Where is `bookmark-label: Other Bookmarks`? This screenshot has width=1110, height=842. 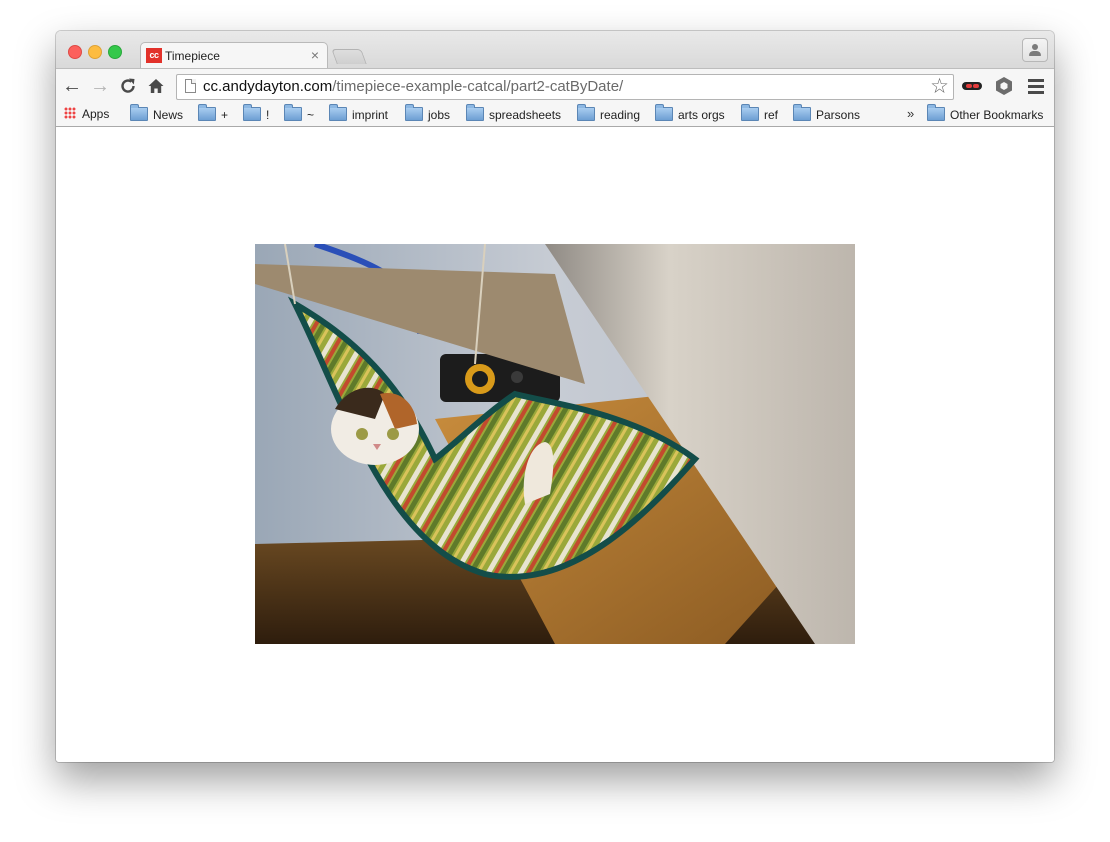
bookmark-label: Other Bookmarks is located at coordinates (997, 115).